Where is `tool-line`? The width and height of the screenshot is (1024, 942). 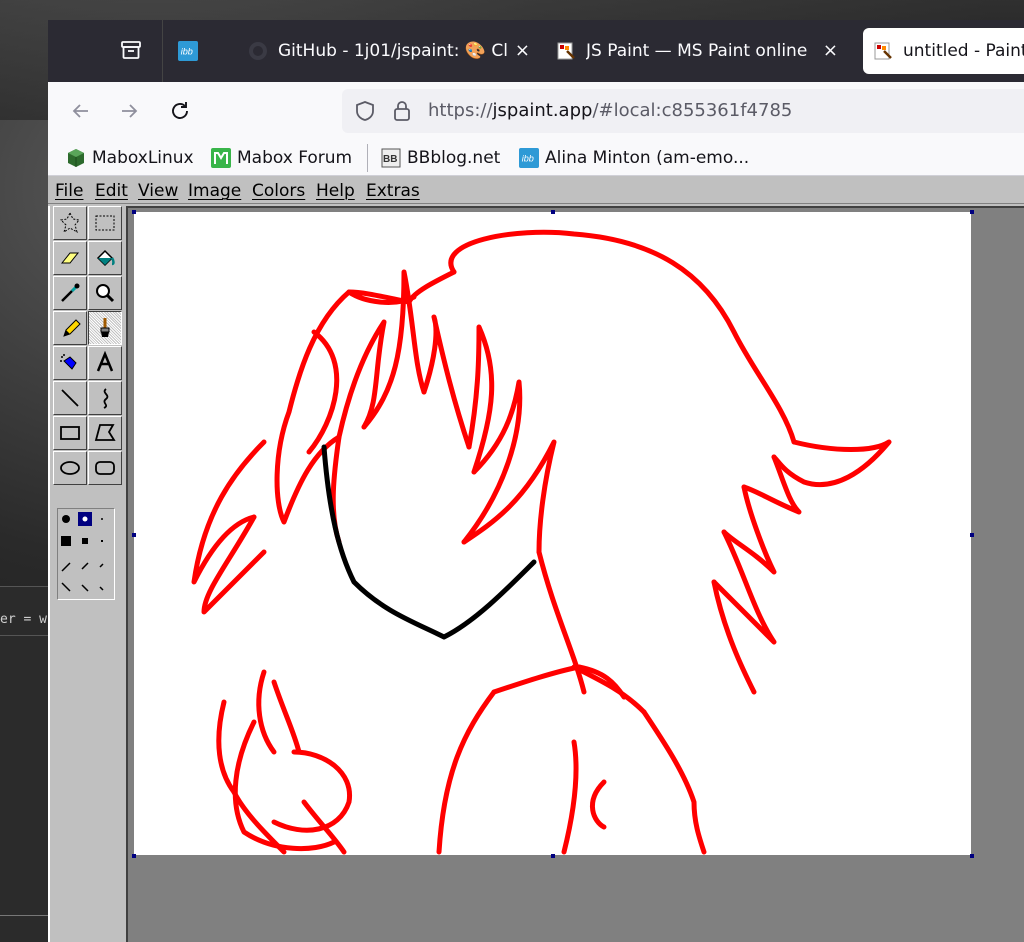
tool-line is located at coordinates (70, 398).